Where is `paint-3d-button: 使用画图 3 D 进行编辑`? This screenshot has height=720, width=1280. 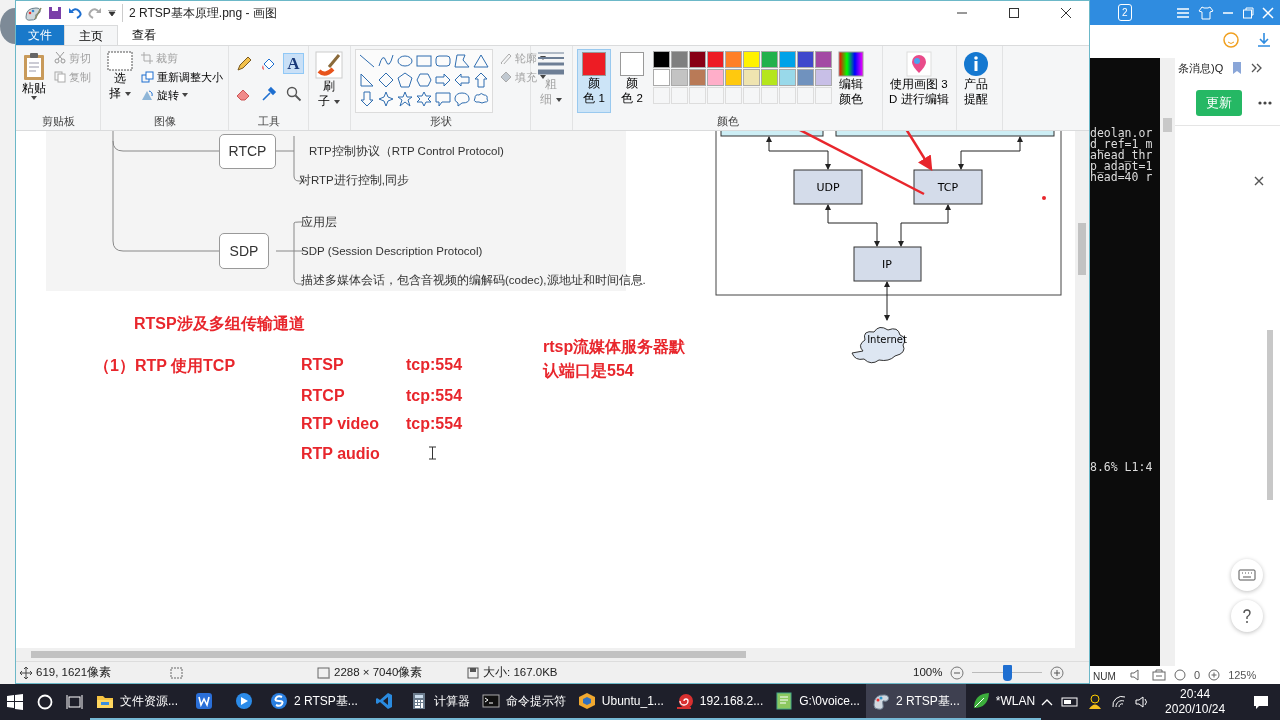
paint-3d-button: 使用画图 3 D 进行编辑 is located at coordinates (919, 89).